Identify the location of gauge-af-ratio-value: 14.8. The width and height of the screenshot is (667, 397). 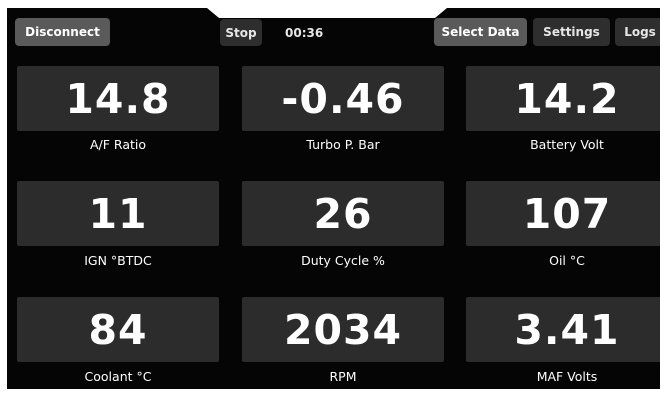
(118, 98).